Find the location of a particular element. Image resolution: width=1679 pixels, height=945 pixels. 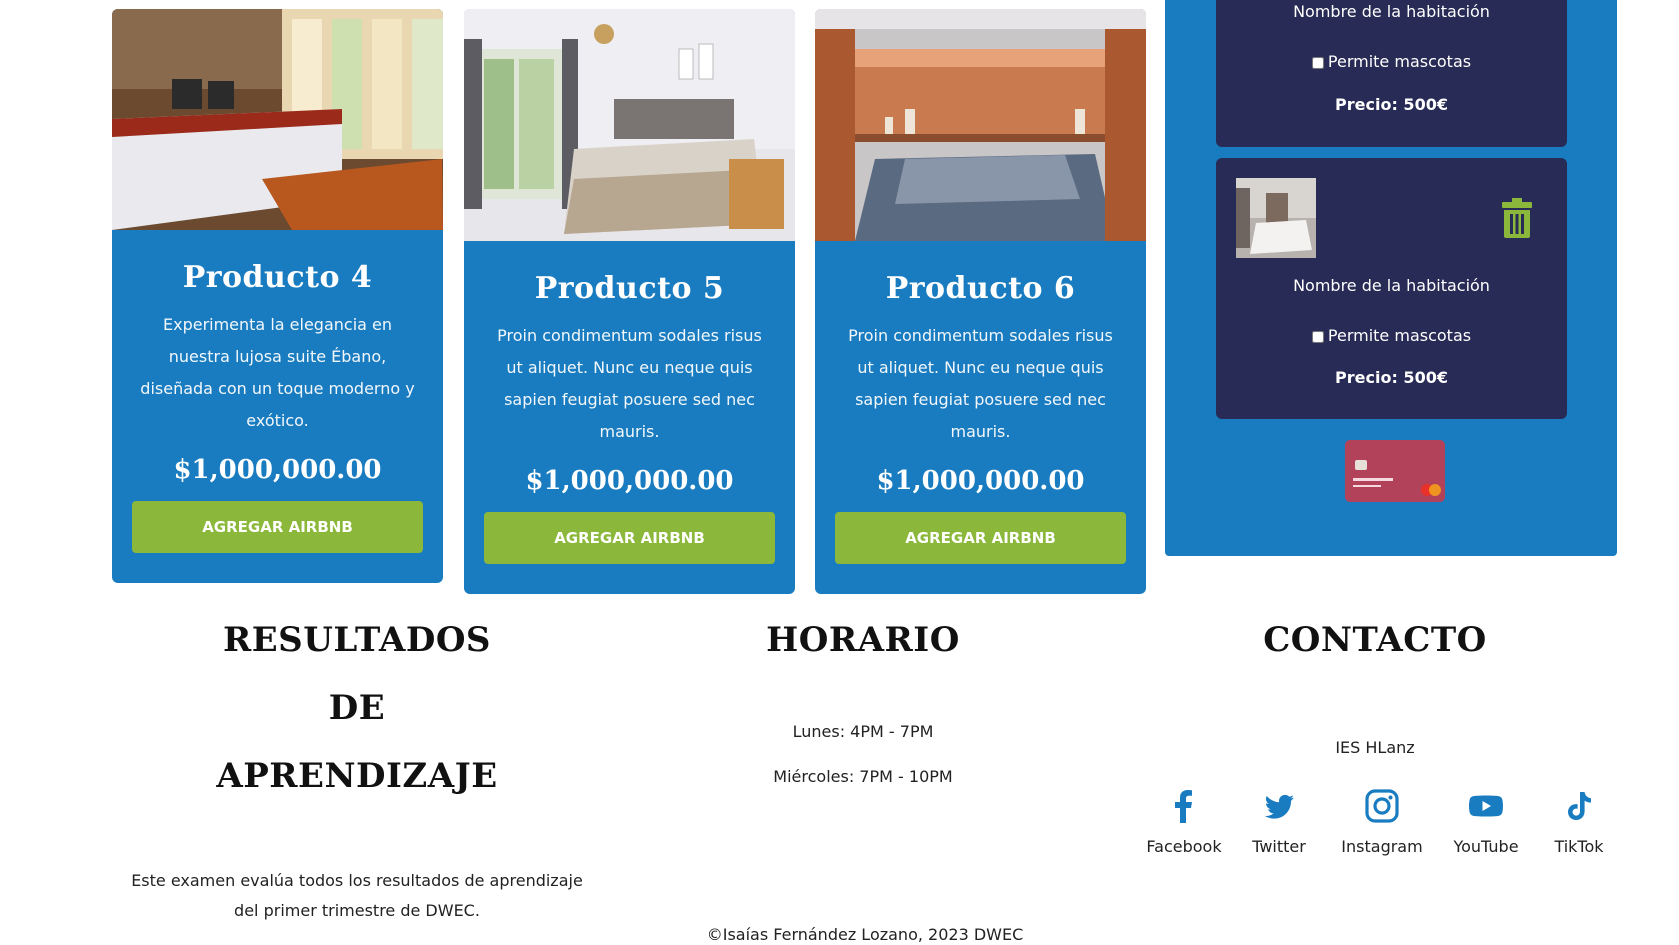

trash-icon is located at coordinates (1517, 218).